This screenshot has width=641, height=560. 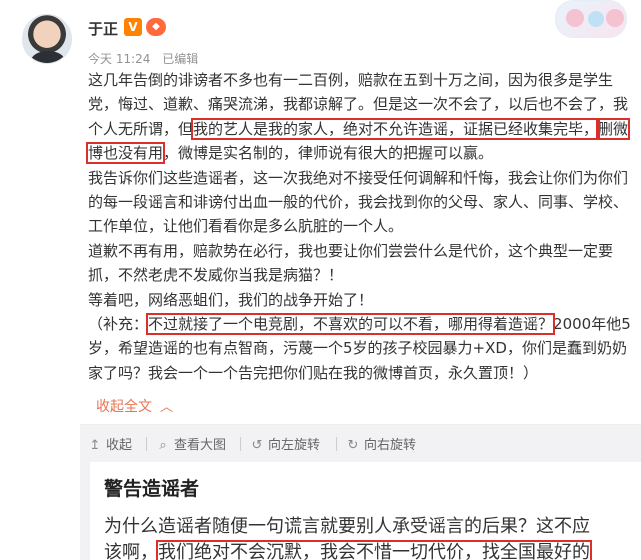 I want to click on post-meta: 今天 11:24 已编辑, so click(x=147, y=58).